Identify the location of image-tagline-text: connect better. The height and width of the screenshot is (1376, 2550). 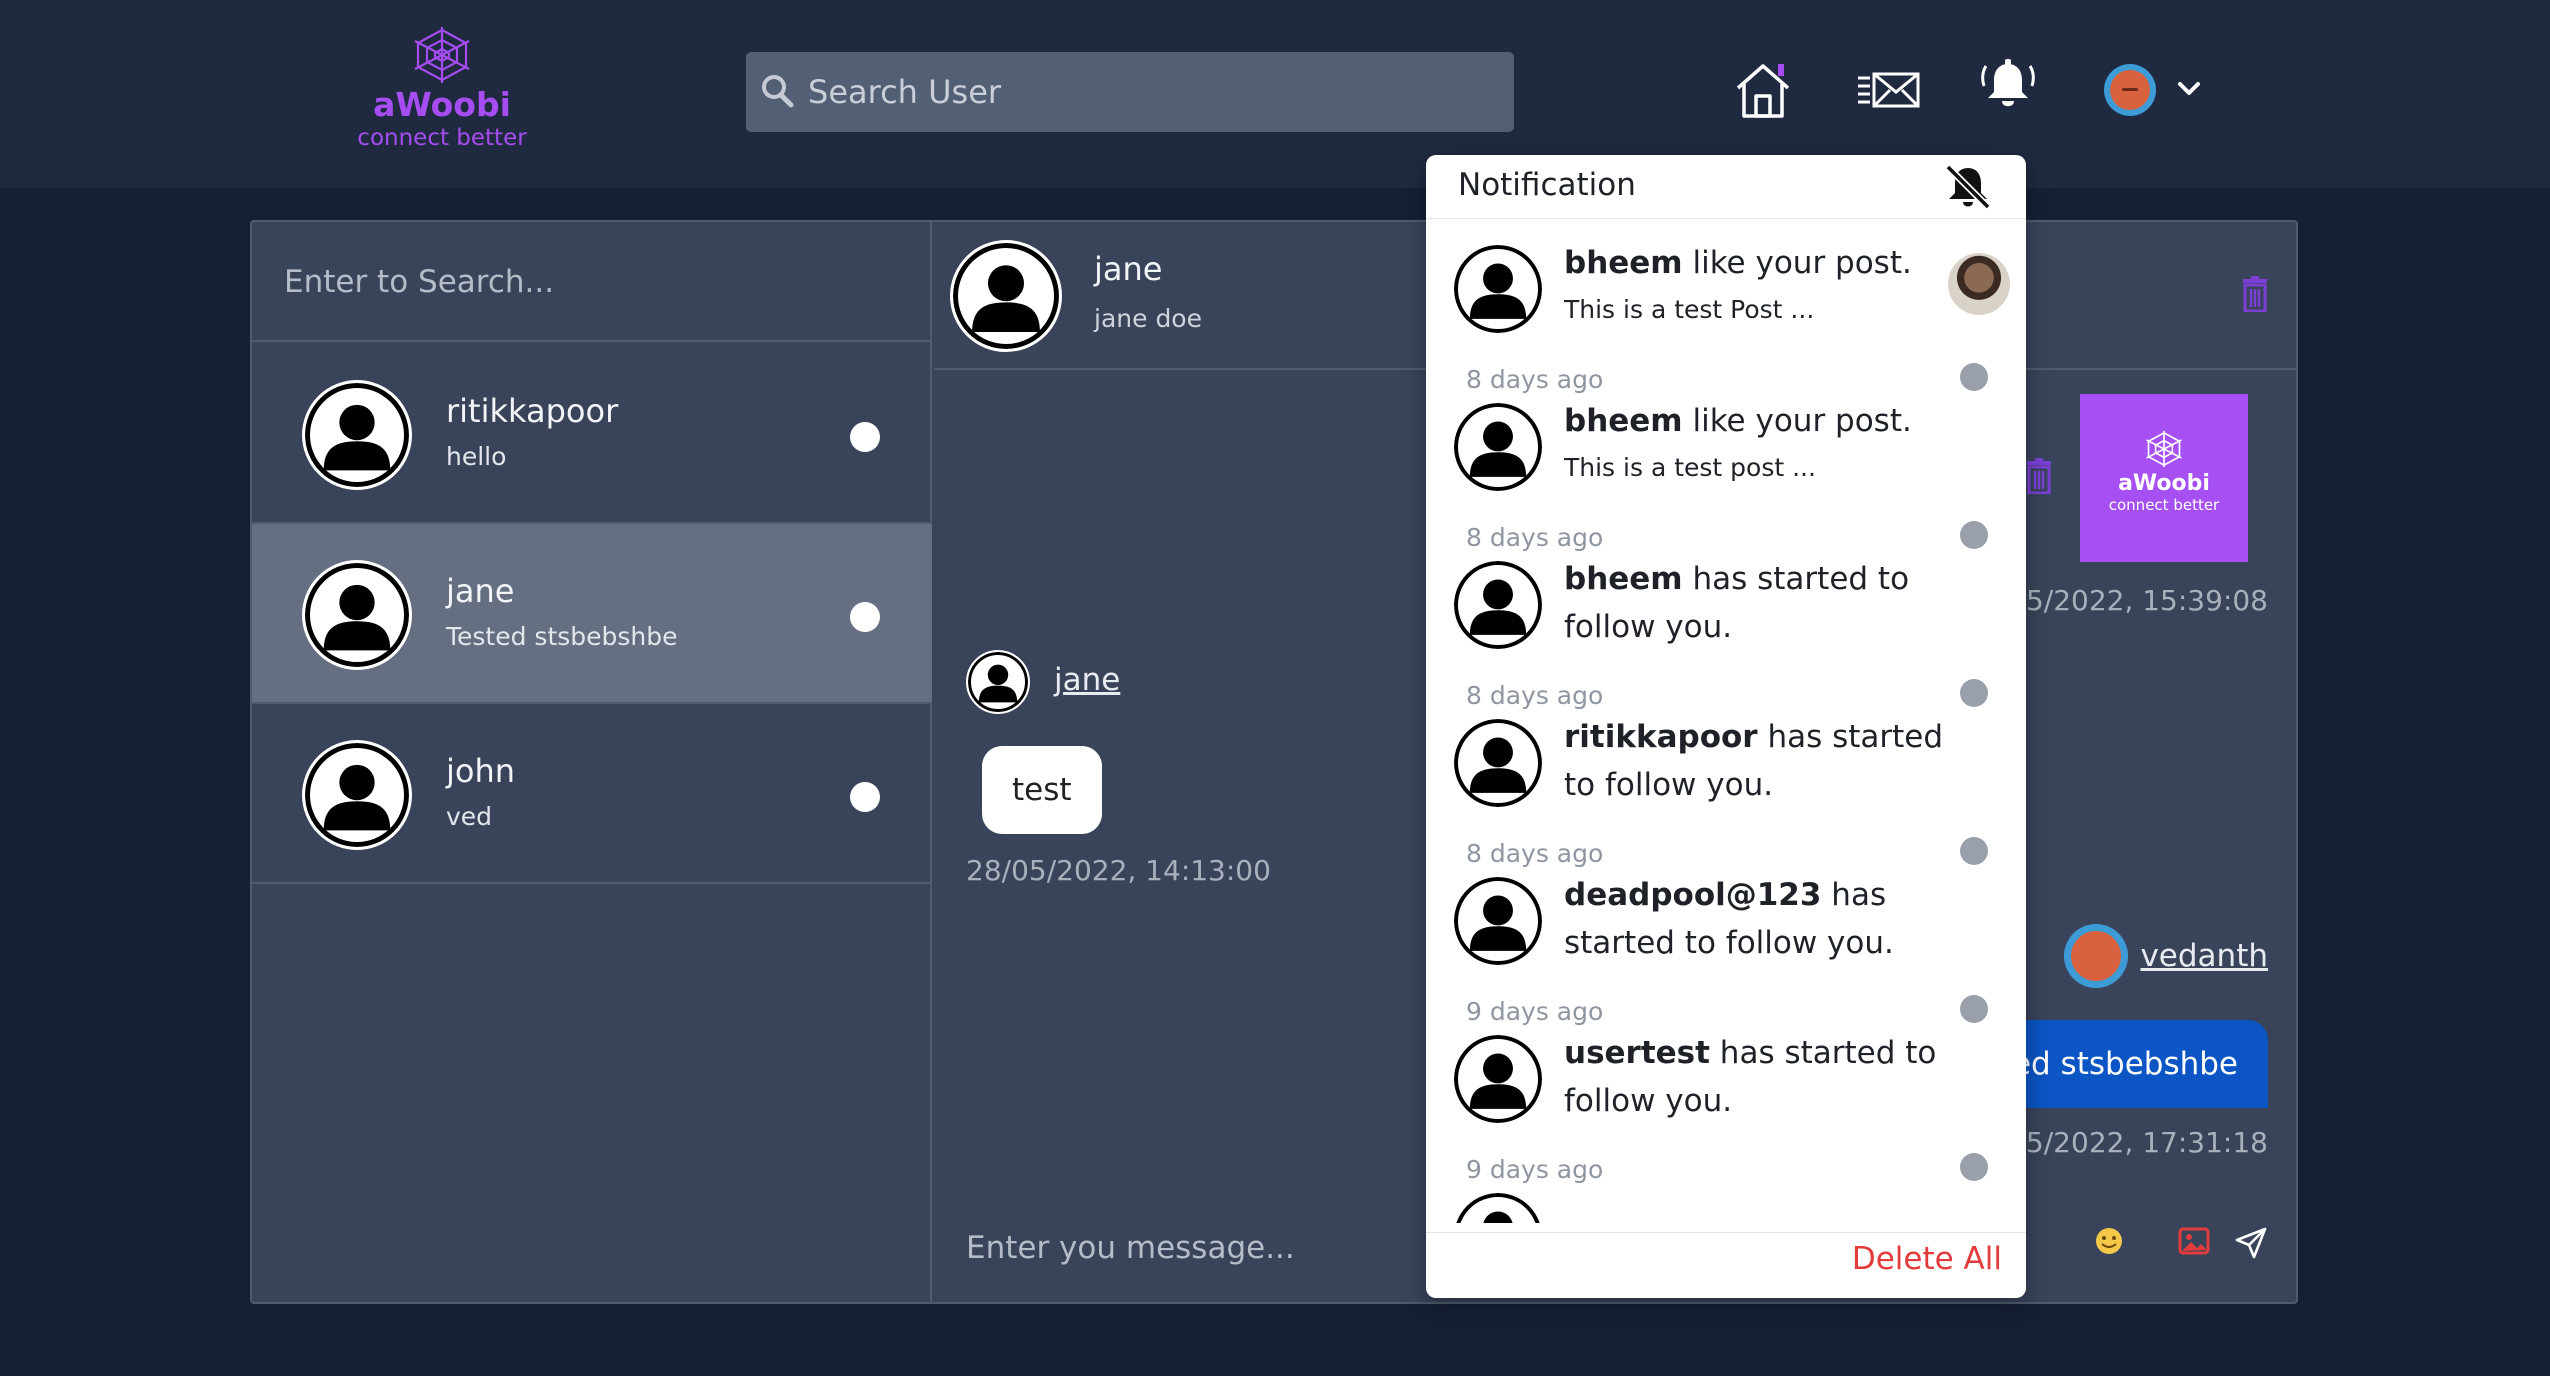
(2164, 505).